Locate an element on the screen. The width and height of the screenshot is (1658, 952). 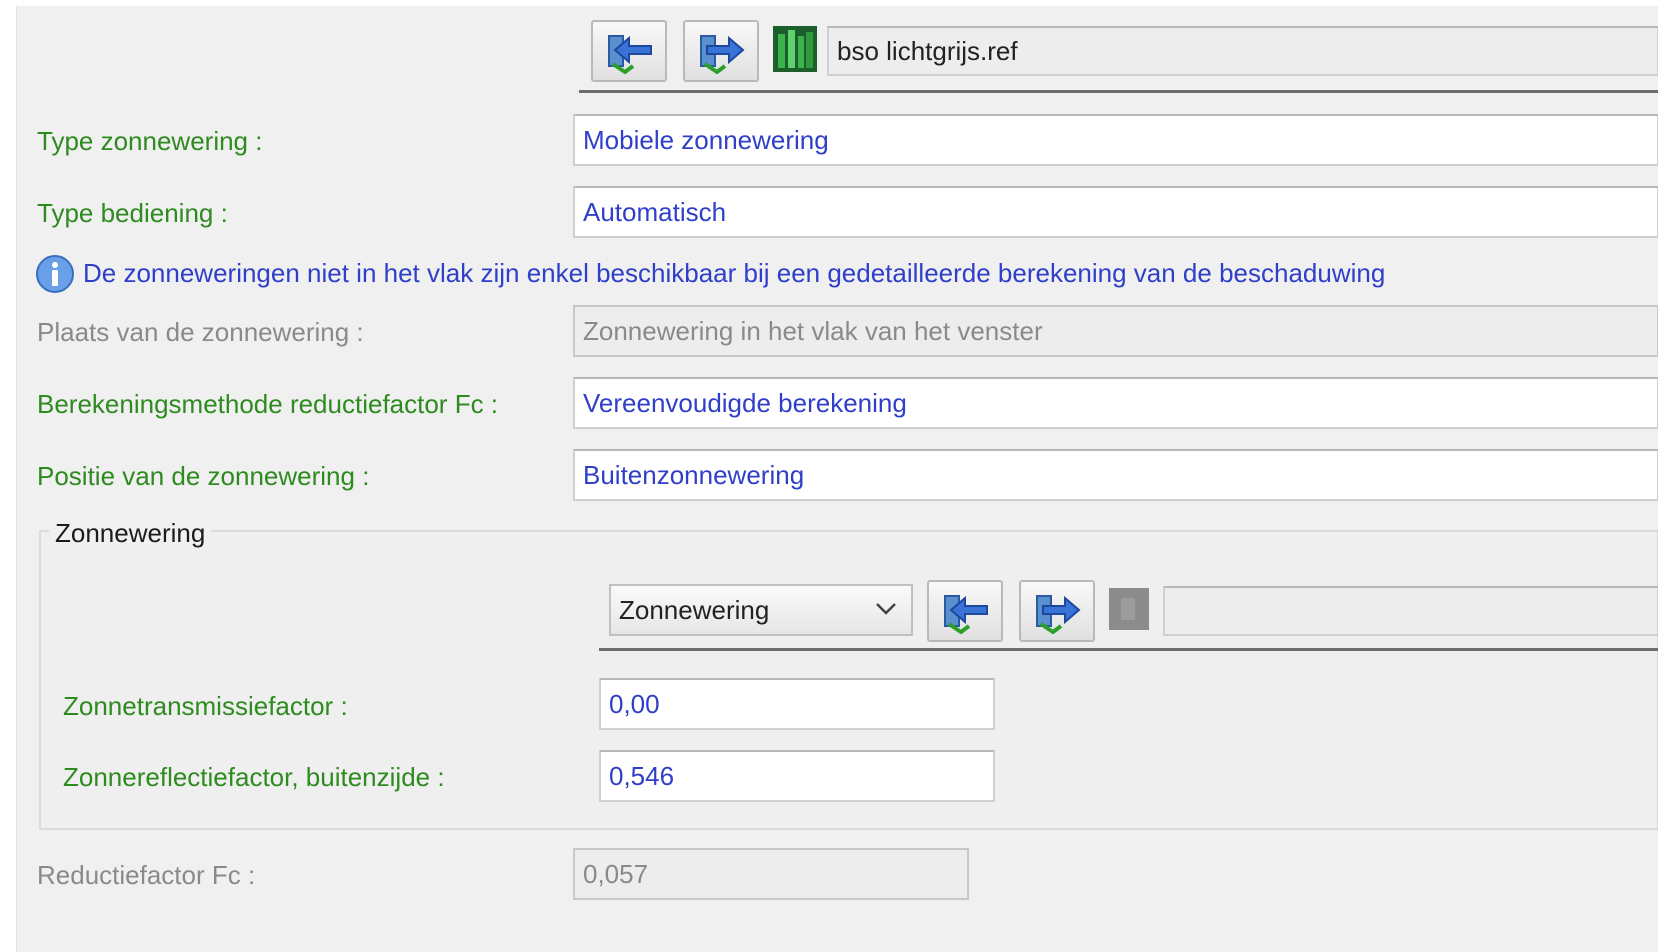
transmissie-input: 0,00 is located at coordinates (797, 704).